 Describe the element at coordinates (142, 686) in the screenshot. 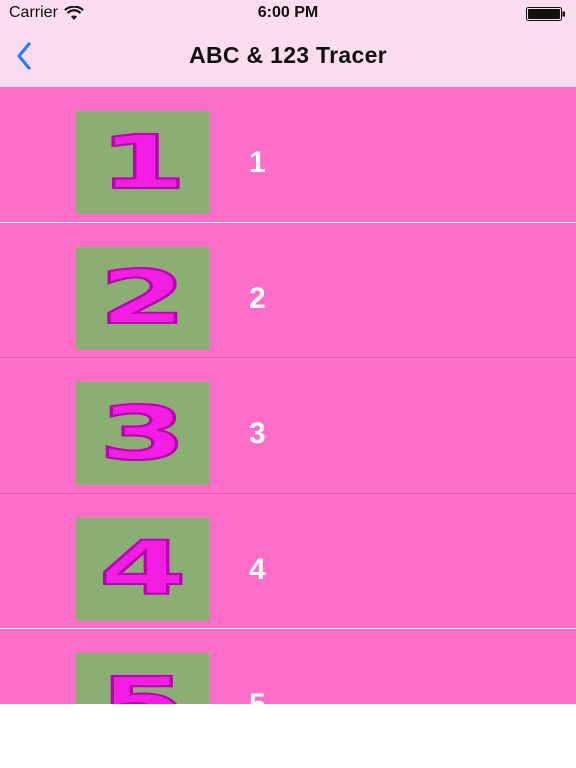

I see `thumbnail-digit: 5` at that location.